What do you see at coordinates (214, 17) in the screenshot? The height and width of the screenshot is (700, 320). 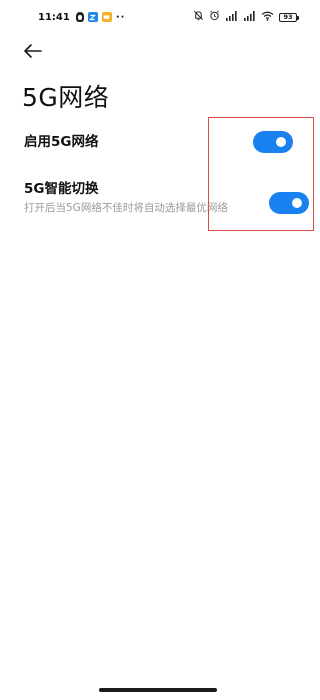 I see `alarm-icon` at bounding box center [214, 17].